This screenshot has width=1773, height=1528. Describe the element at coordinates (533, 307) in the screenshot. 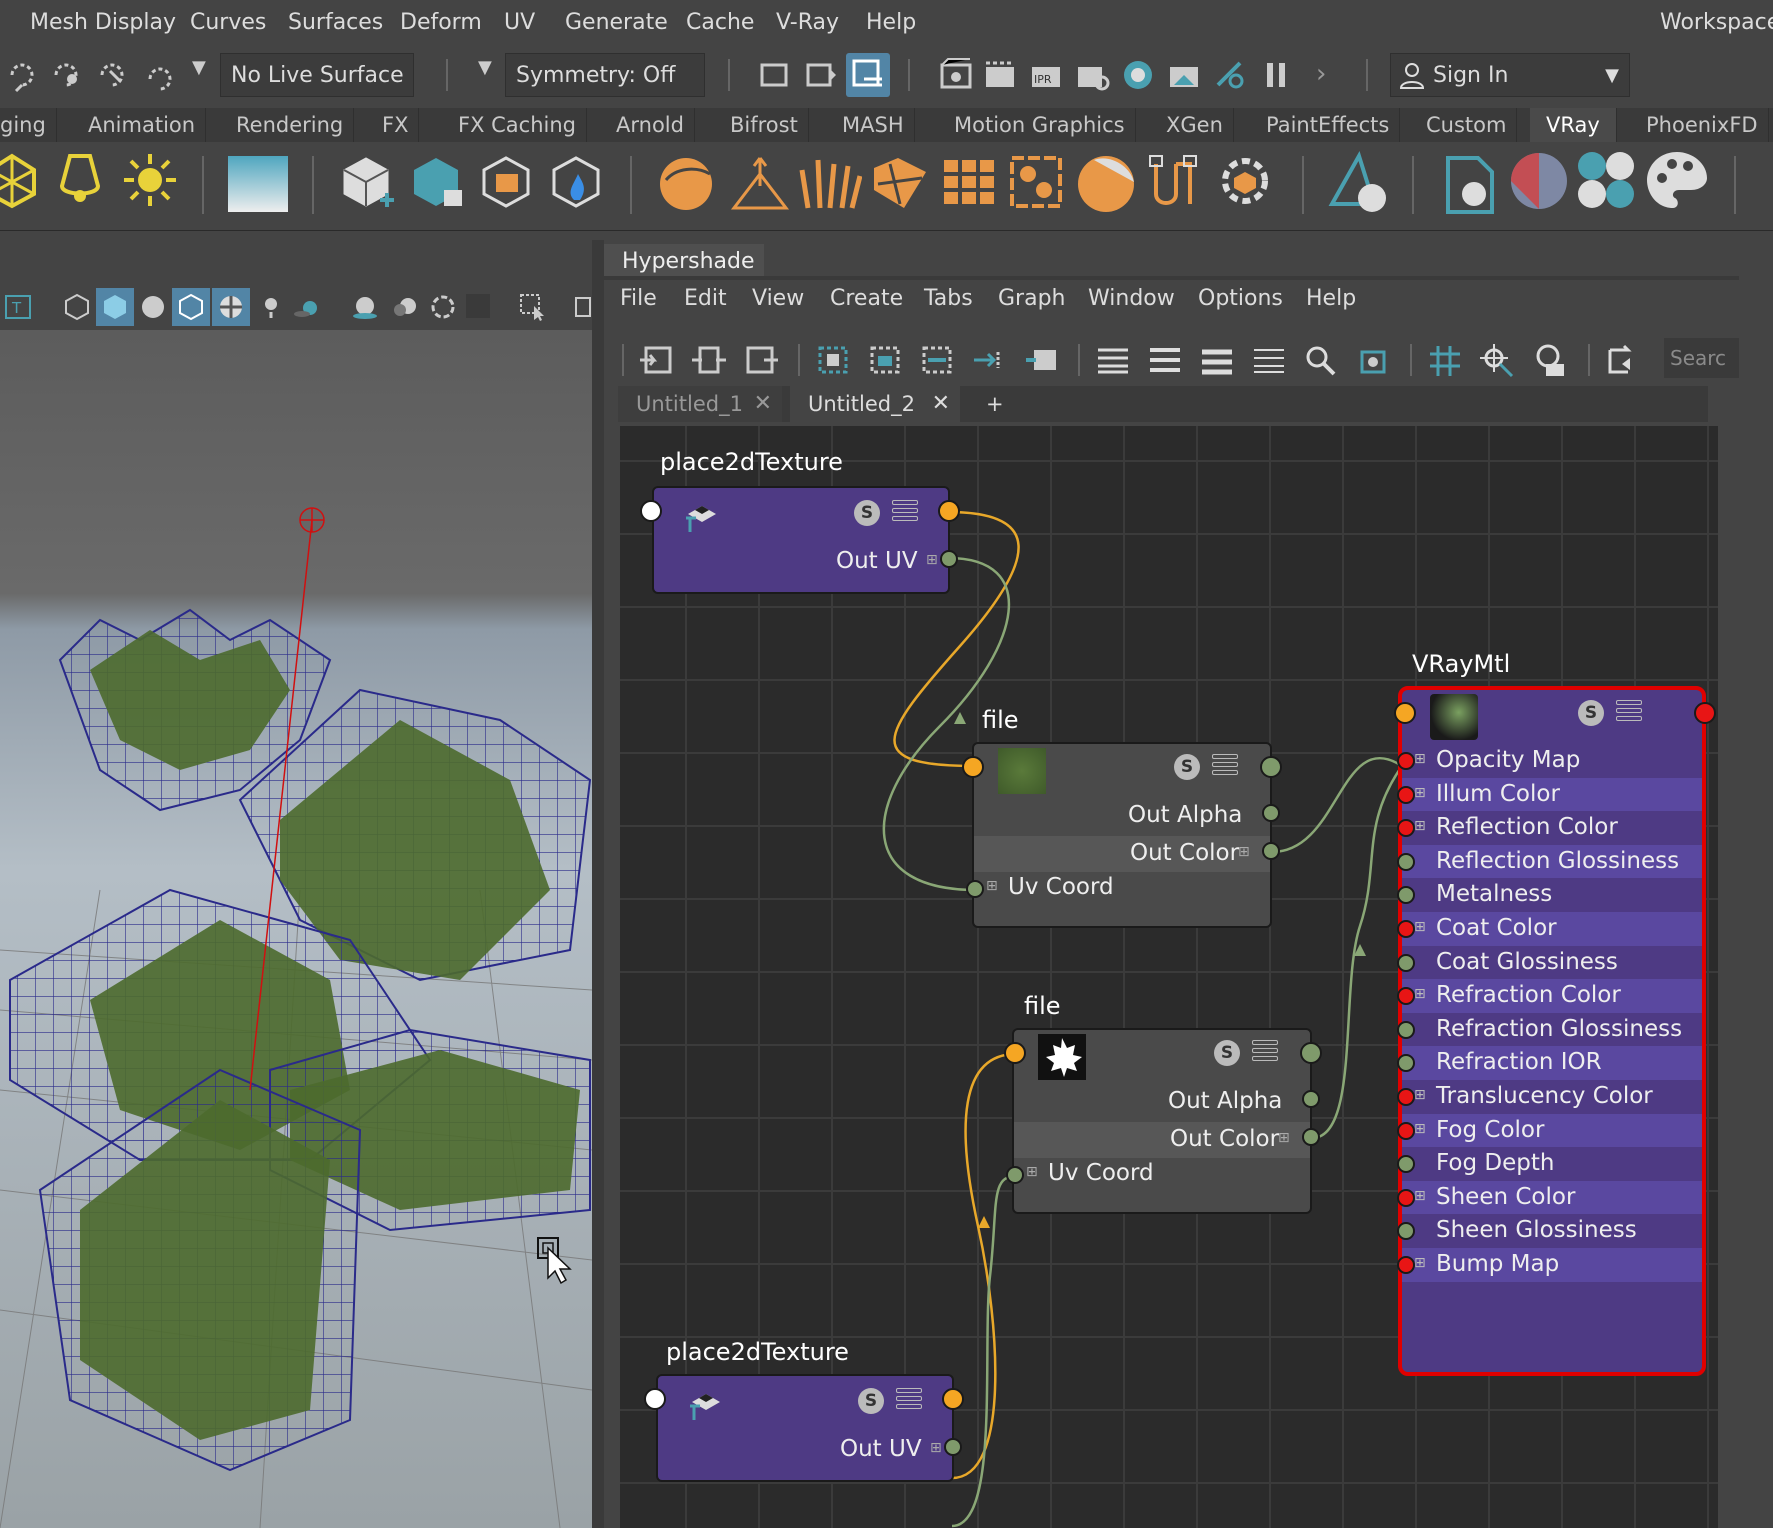

I see `isolate-select-icon` at that location.